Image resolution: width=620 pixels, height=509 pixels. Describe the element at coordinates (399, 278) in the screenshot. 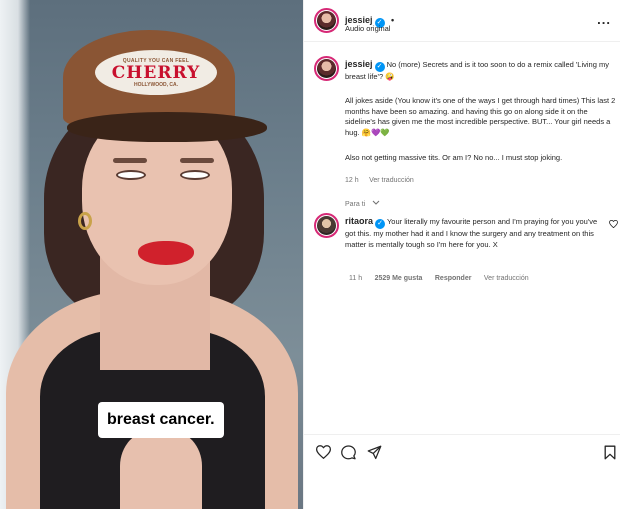

I see `comment-likes: 2529 Me gusta` at that location.